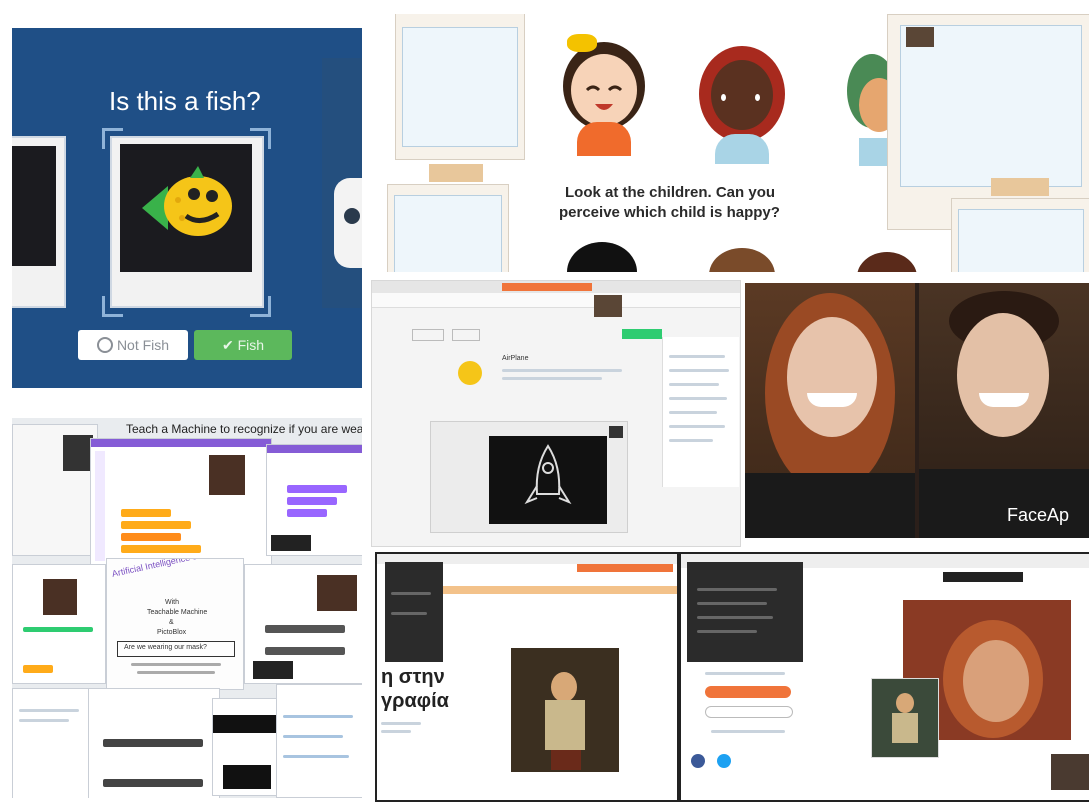 This screenshot has width=1089, height=802. Describe the element at coordinates (185, 101) in the screenshot. I see `question-title: Is this a fish?` at that location.